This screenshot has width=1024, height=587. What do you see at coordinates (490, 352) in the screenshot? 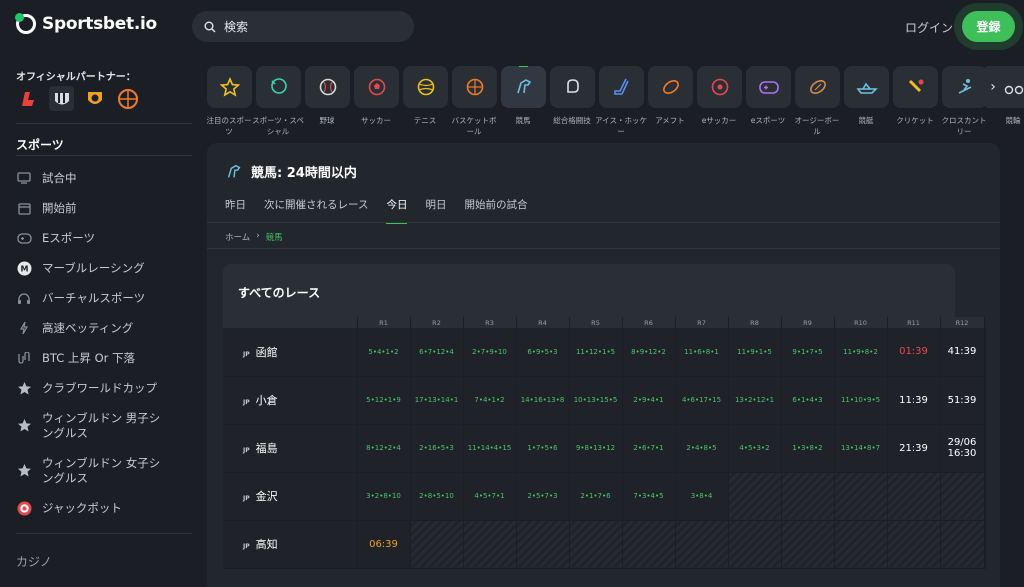
I see `race-cell: 2•7•9•10` at bounding box center [490, 352].